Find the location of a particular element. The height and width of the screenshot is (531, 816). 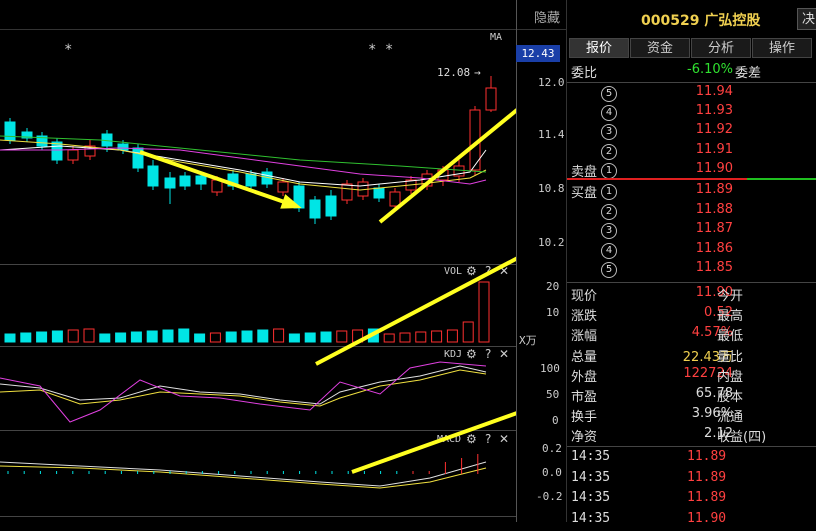

side-label: 买盘 is located at coordinates (584, 193).